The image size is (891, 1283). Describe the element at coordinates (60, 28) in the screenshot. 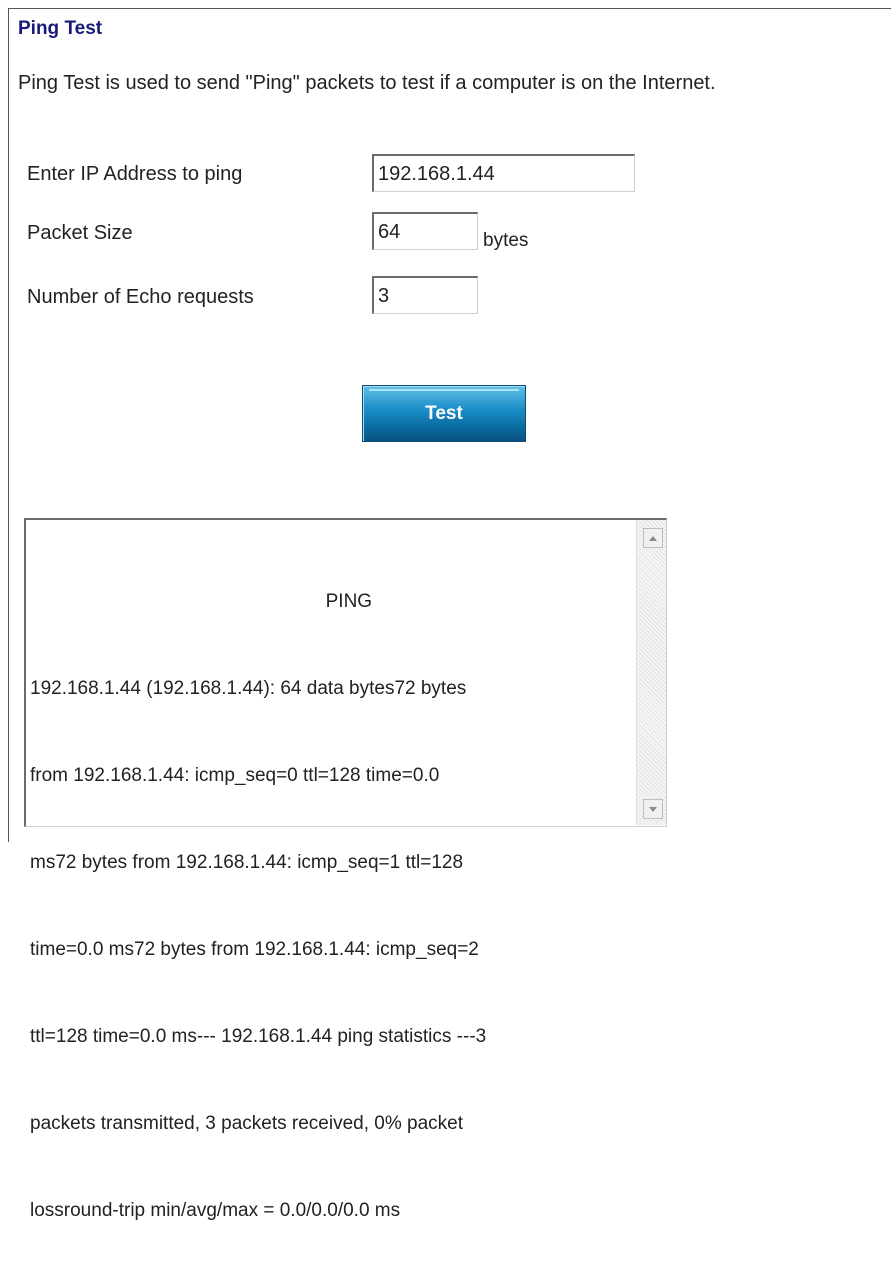

I see `page-title: Ping Test` at that location.